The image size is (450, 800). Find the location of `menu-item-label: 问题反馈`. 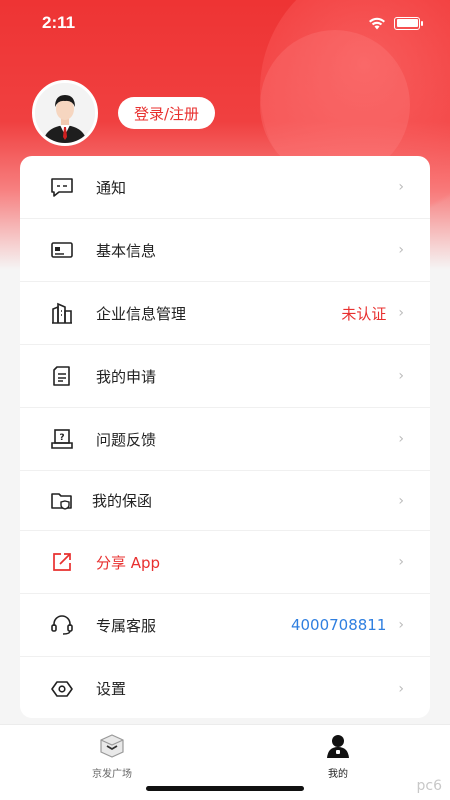

menu-item-label: 问题反馈 is located at coordinates (126, 439).